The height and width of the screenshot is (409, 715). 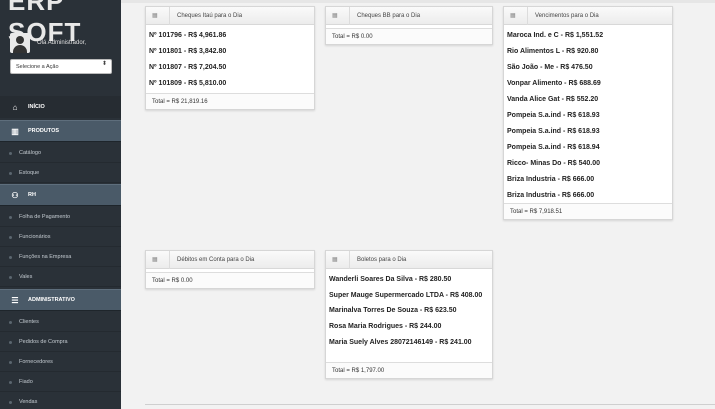 I want to click on list-item: Nº 101807 - R$ 7,204.50, so click(x=188, y=67).